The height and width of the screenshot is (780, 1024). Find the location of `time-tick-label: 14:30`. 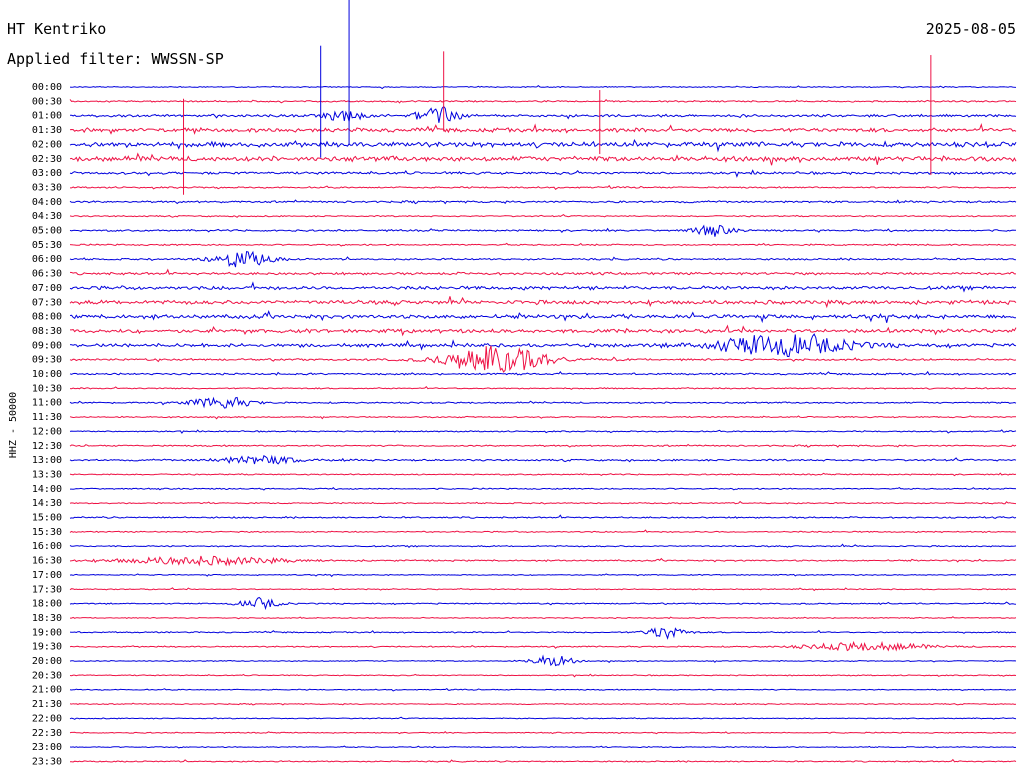

time-tick-label: 14:30 is located at coordinates (47, 503).